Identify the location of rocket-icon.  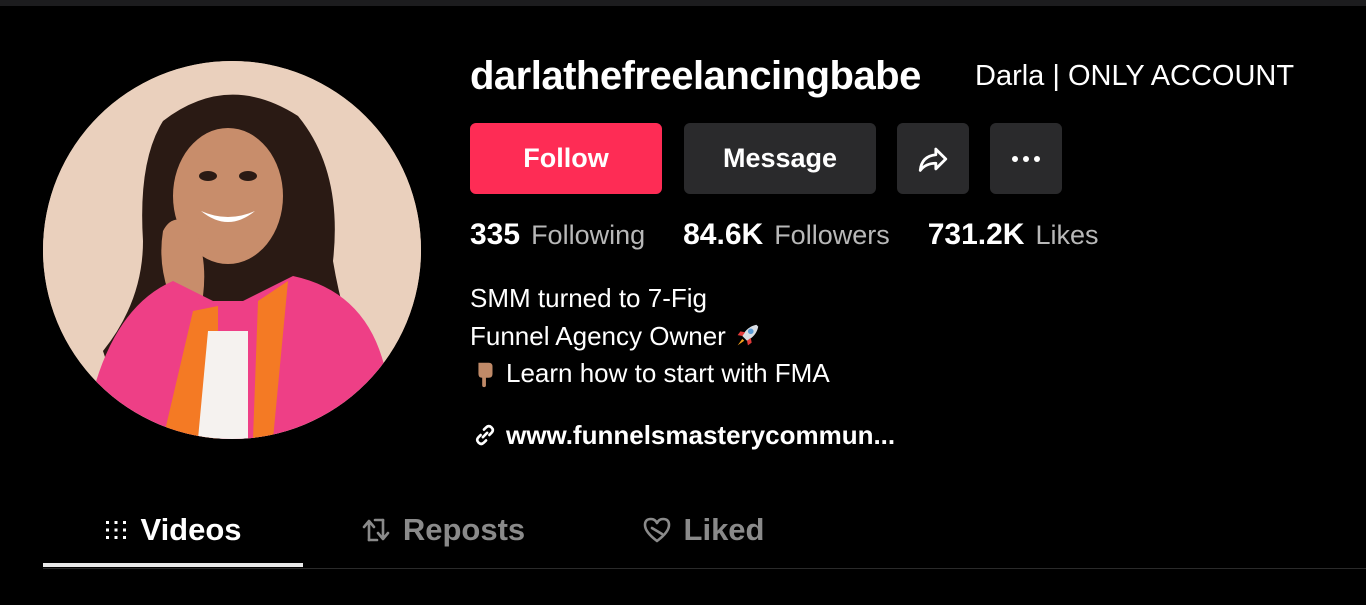
(748, 335).